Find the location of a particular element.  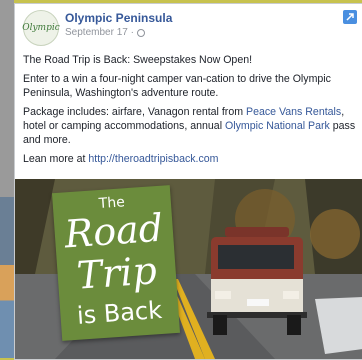

website-link: http://theroadtripisback.com is located at coordinates (153, 159).